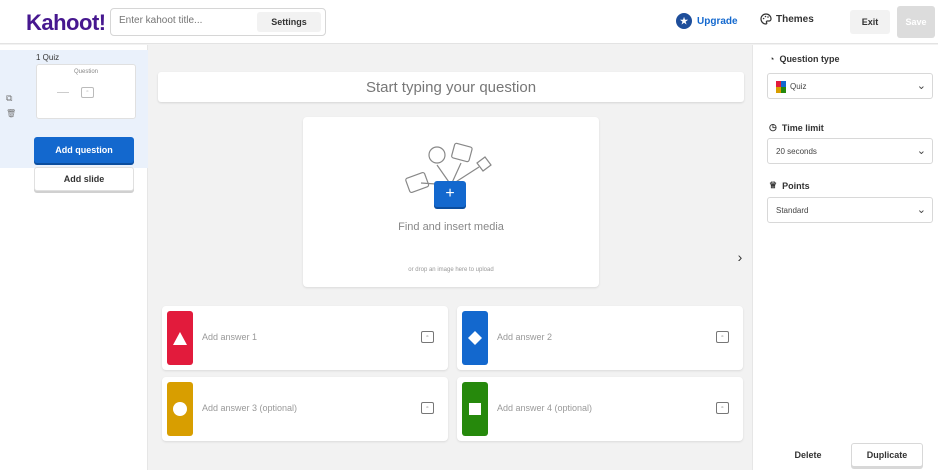  What do you see at coordinates (809, 59) in the screenshot?
I see `question-type-label: Question type` at bounding box center [809, 59].